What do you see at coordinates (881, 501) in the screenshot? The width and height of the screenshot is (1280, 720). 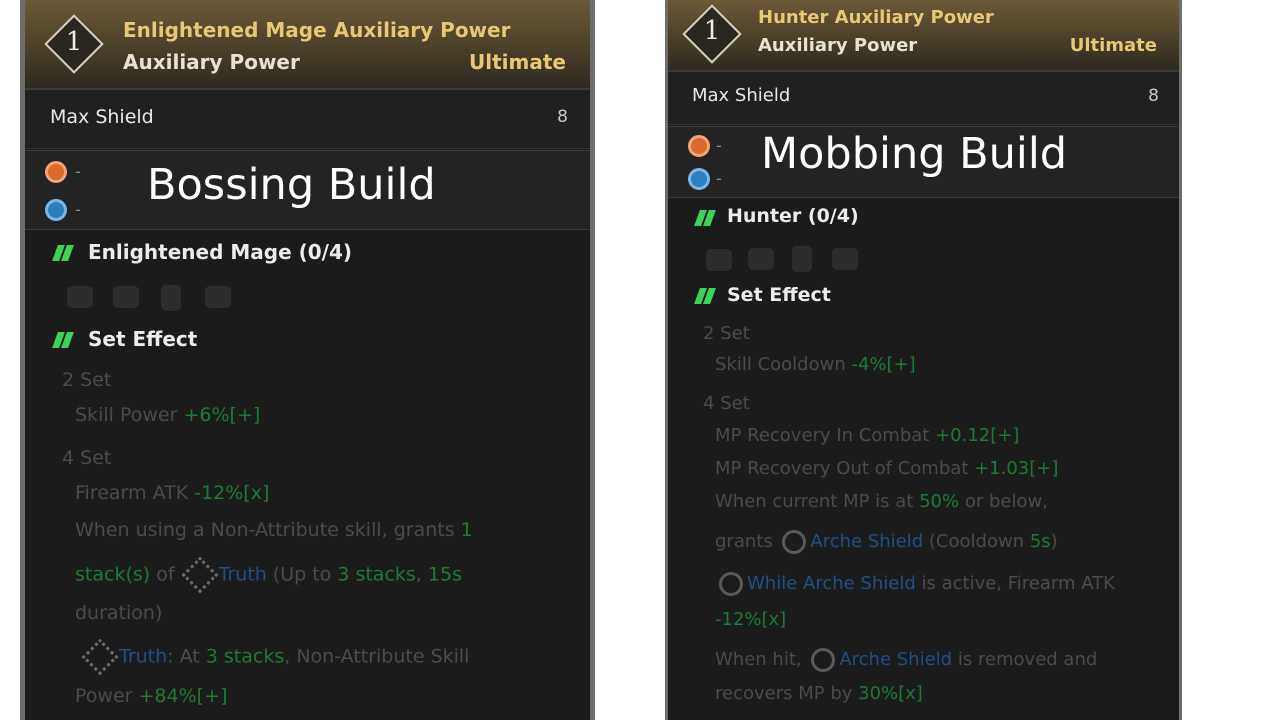 I see `mp-condition: When current MP is at 50% or below,` at bounding box center [881, 501].